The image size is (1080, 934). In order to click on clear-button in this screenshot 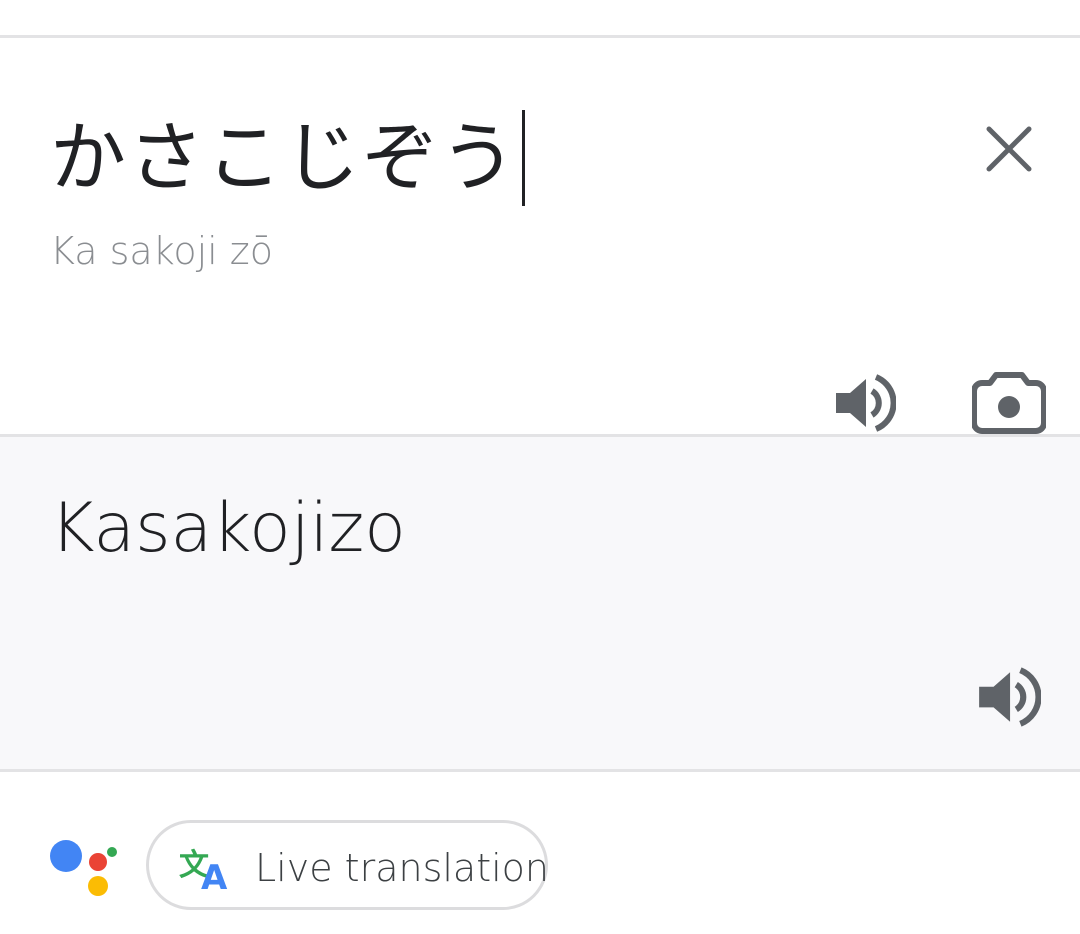, I will do `click(1009, 149)`.